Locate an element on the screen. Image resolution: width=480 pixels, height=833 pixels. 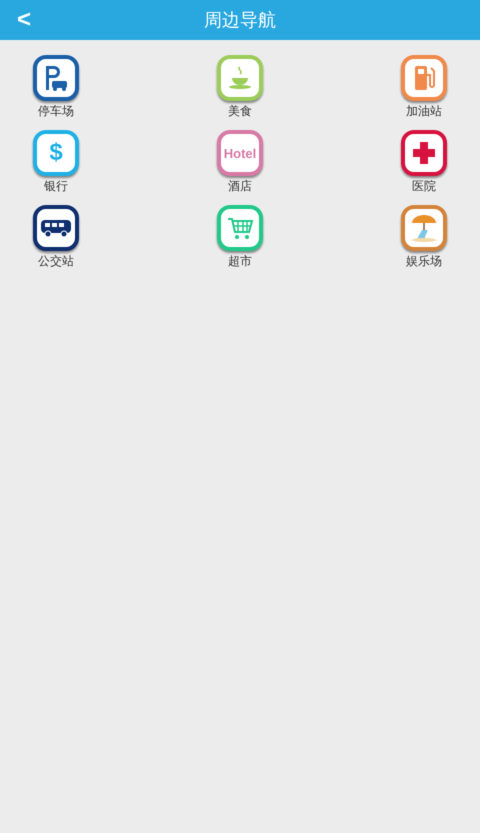
cross-icon is located at coordinates (424, 153).